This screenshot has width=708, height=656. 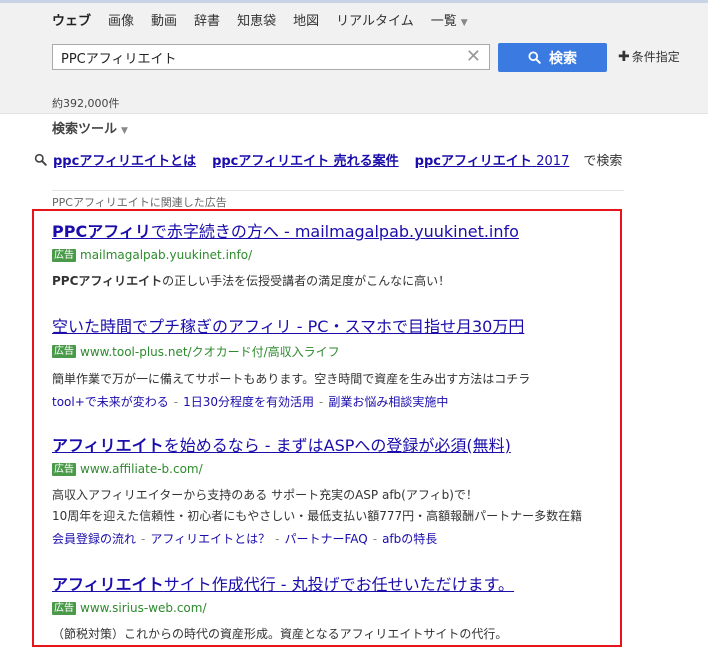 I want to click on related-search-link: ppcアフィリエイトとは, so click(x=124, y=159).